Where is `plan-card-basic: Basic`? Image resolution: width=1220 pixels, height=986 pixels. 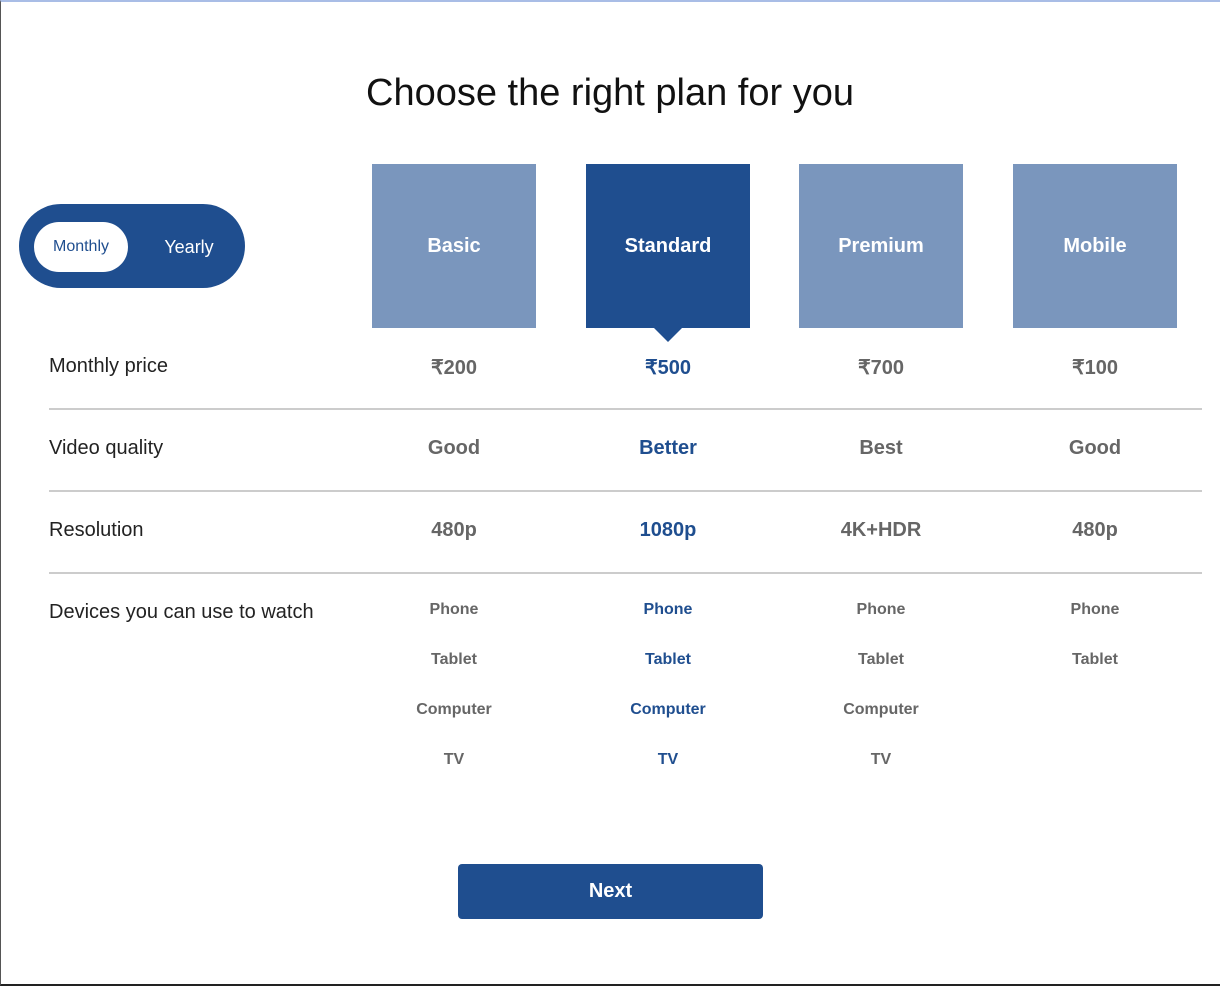 plan-card-basic: Basic is located at coordinates (454, 246).